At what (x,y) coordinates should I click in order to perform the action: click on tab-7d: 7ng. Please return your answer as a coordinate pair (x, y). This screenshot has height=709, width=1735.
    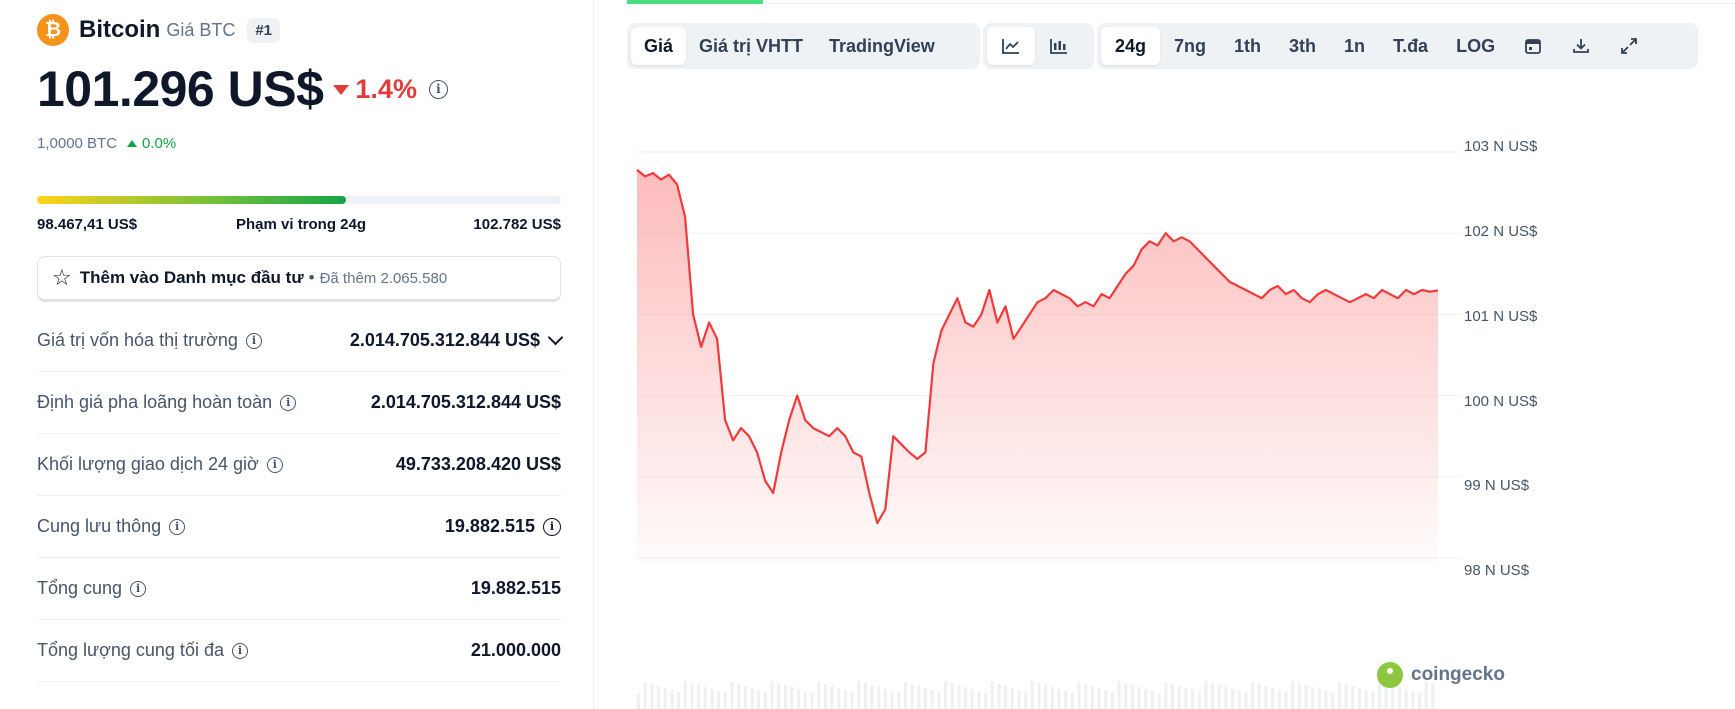
    Looking at the image, I should click on (1190, 46).